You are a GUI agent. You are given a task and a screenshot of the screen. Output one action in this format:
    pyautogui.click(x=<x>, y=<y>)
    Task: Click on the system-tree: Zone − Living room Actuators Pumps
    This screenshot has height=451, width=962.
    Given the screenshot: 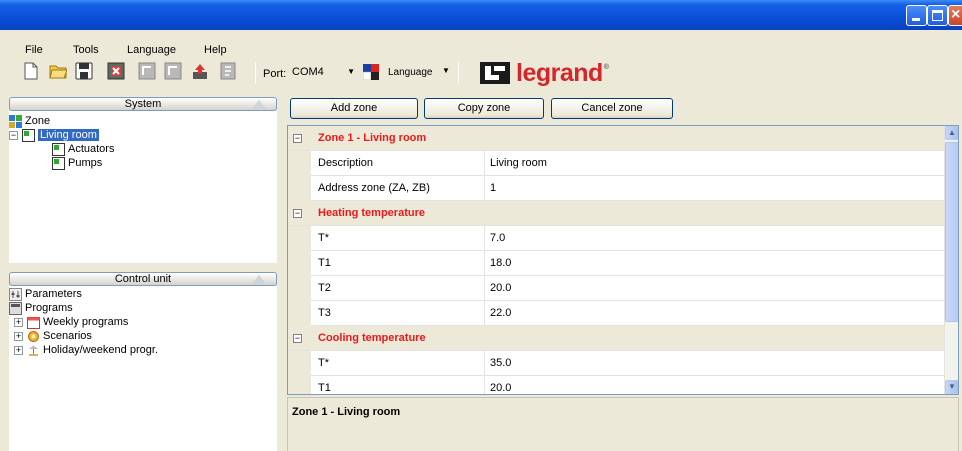 What is the action you would take?
    pyautogui.click(x=143, y=187)
    